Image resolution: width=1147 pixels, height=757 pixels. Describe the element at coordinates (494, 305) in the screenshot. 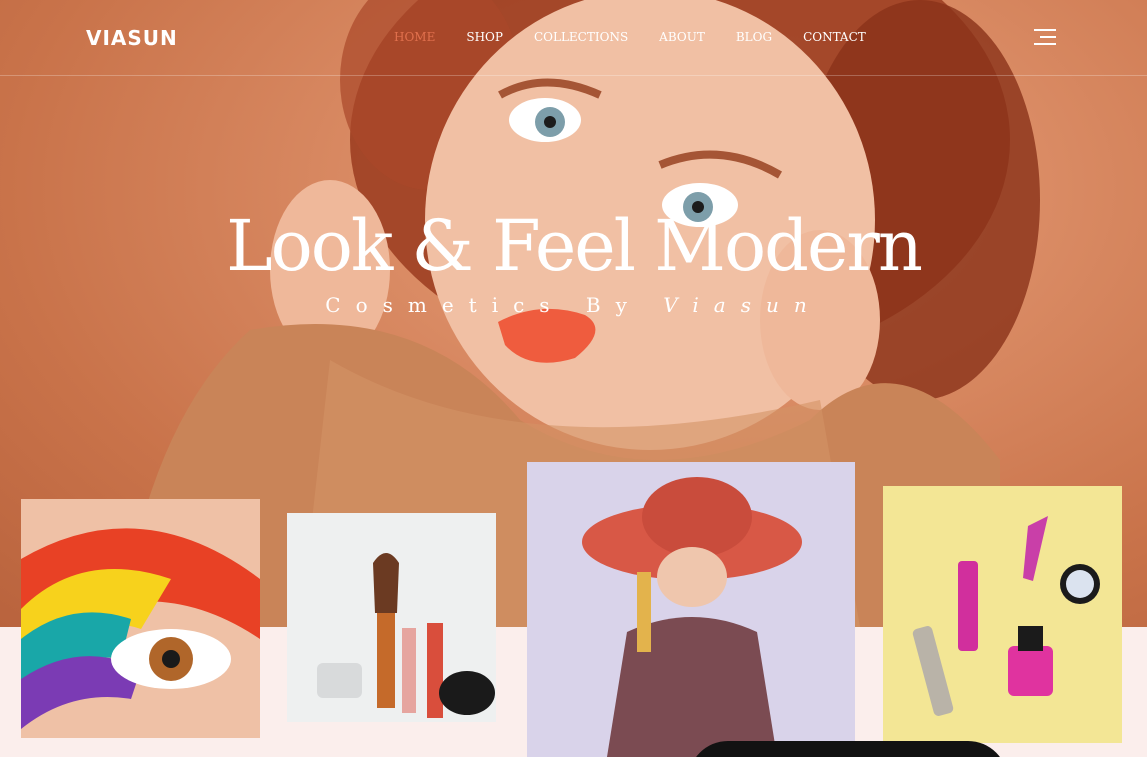

I see `hero-subtitle-prefix: Cosmetics By` at that location.